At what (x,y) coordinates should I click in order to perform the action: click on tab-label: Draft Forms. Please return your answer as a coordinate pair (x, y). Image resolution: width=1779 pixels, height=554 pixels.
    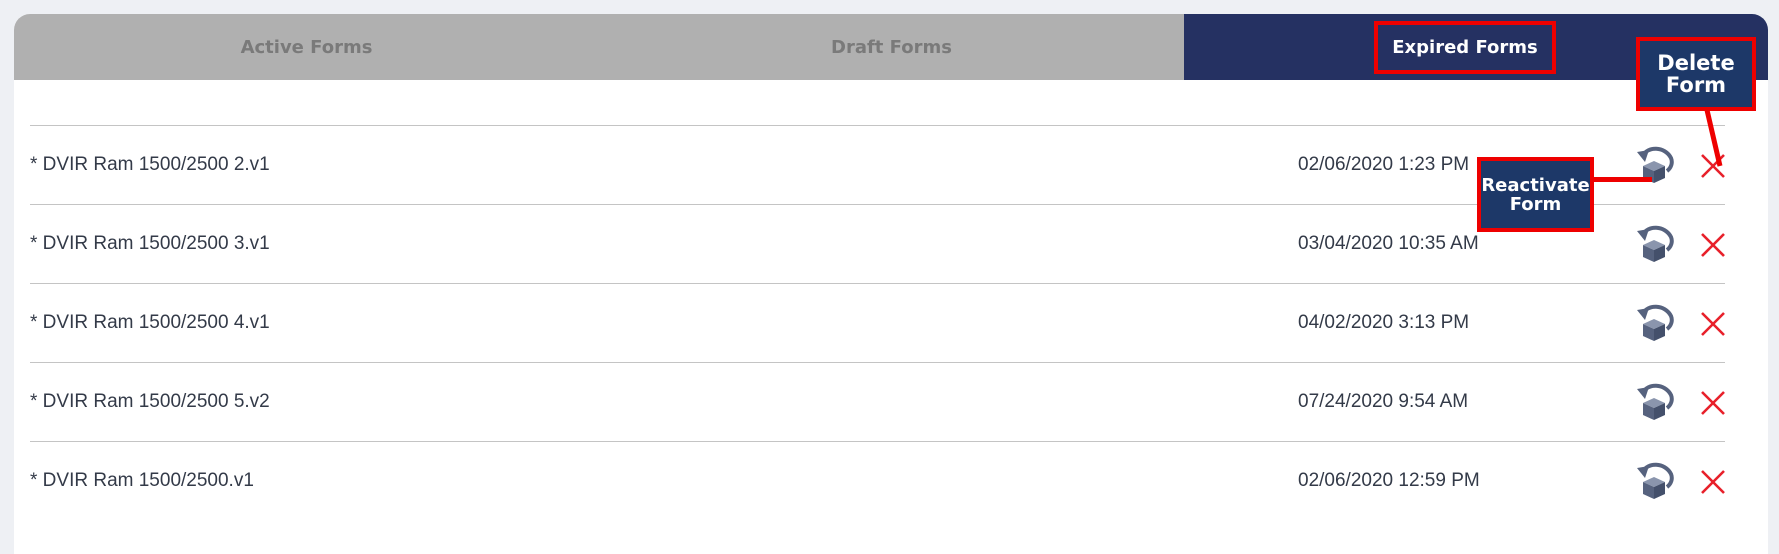
    Looking at the image, I should click on (891, 47).